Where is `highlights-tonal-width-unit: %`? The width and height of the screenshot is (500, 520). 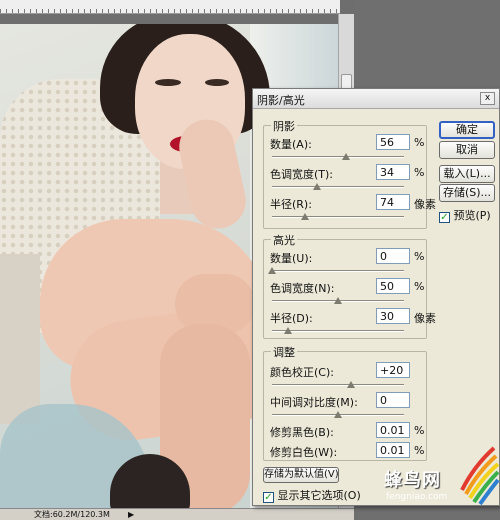
highlights-tonal-width-unit: % is located at coordinates (419, 286).